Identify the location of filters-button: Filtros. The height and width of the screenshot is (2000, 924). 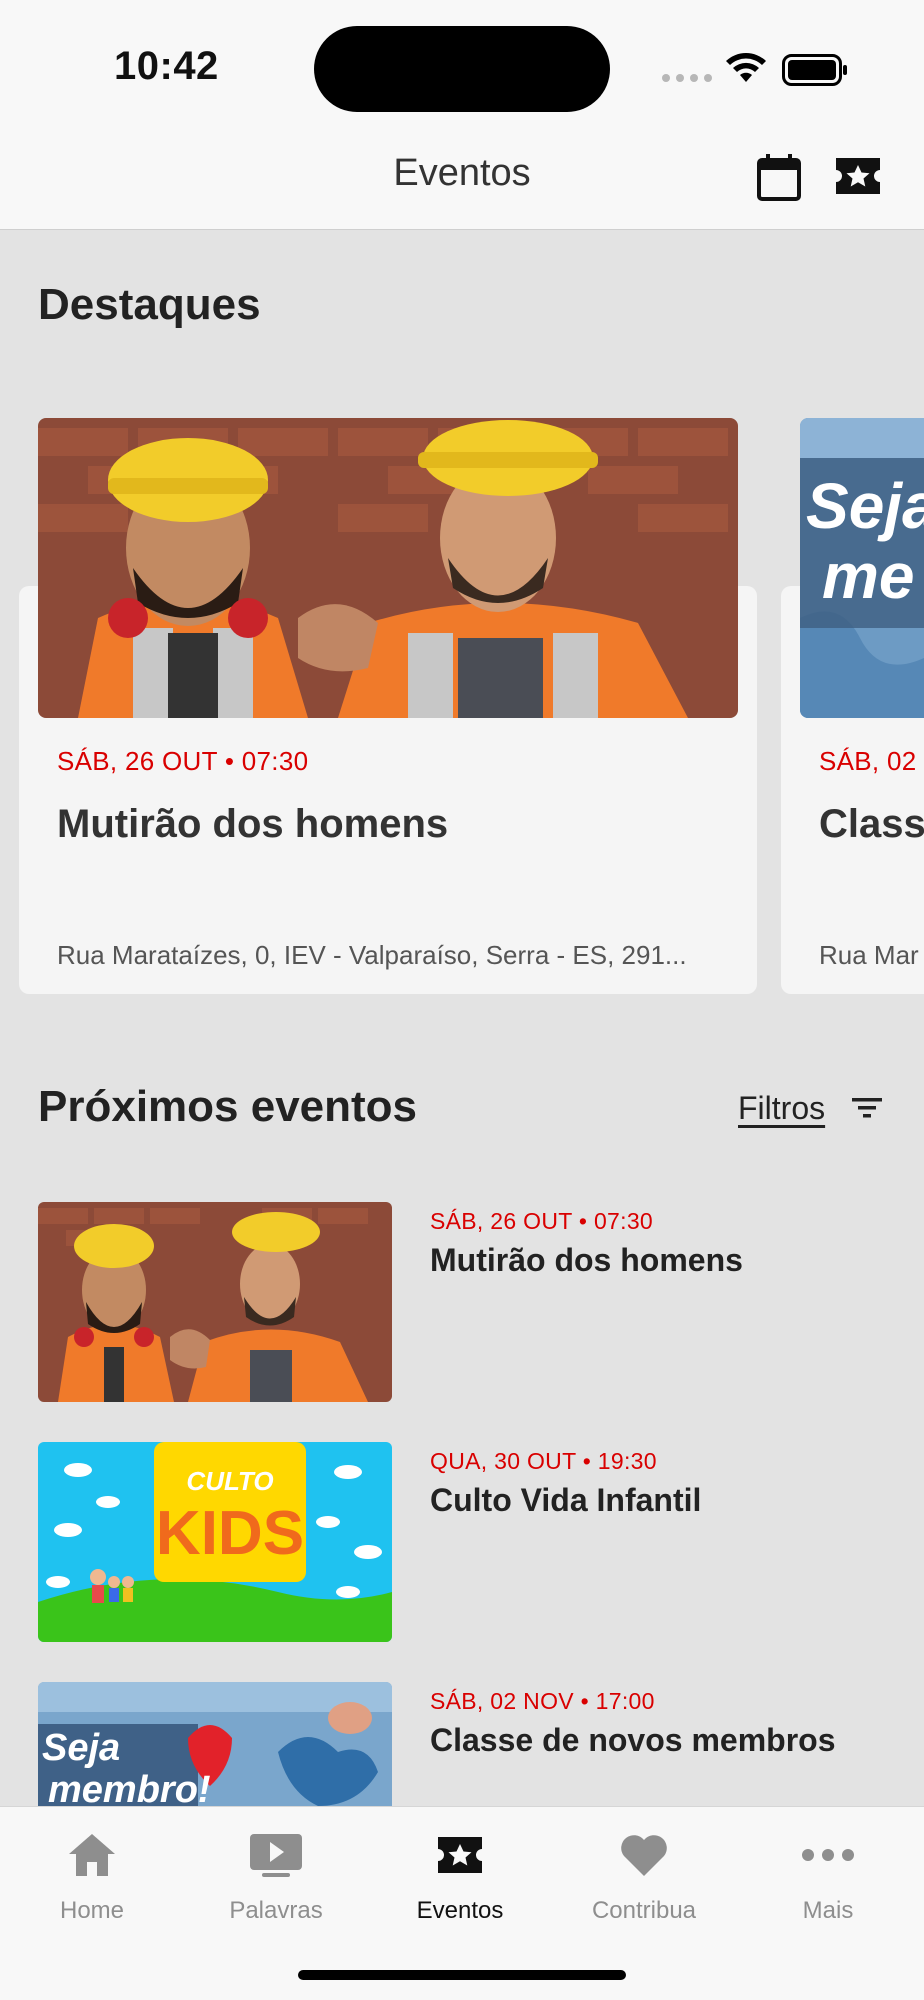
(781, 1108).